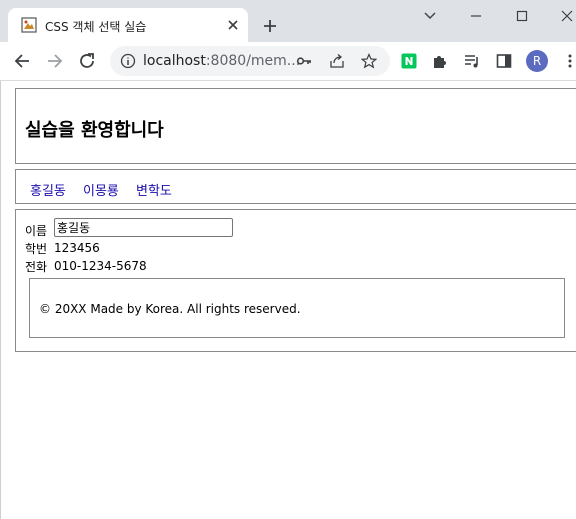 This screenshot has height=519, width=576. What do you see at coordinates (409, 61) in the screenshot?
I see `naver-extension-icon` at bounding box center [409, 61].